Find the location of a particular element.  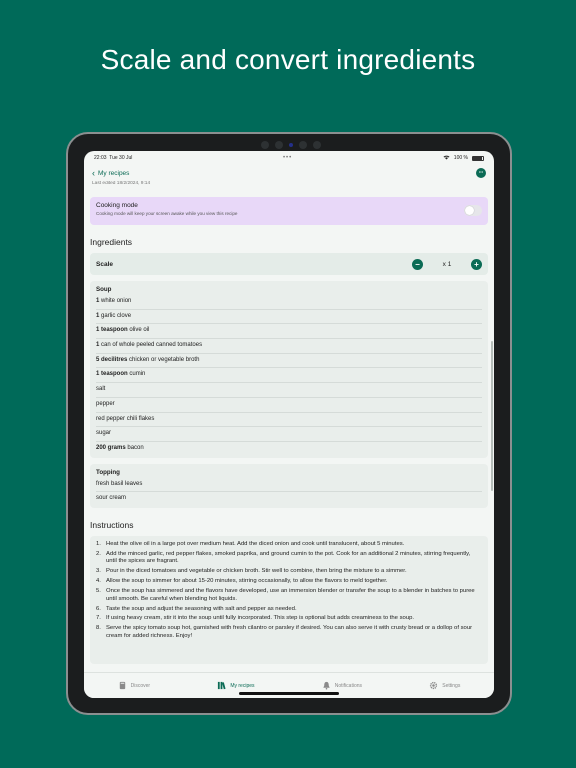

camera-bar is located at coordinates (291, 145).